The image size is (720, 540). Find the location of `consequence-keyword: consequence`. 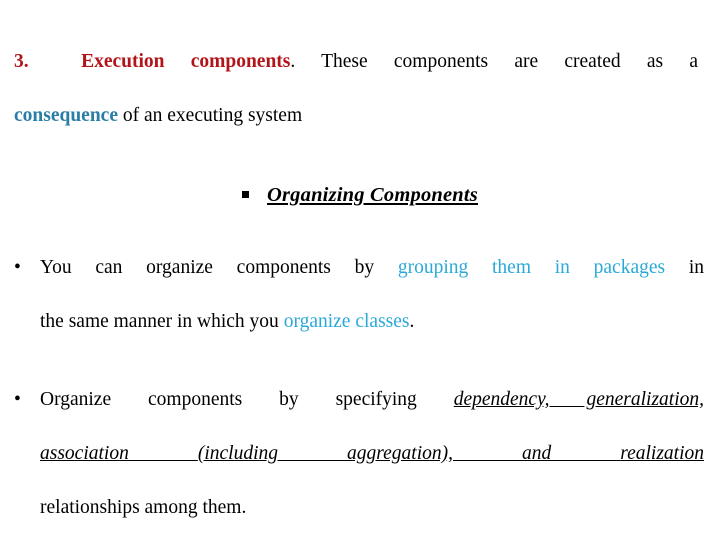

consequence-keyword: consequence is located at coordinates (66, 115).